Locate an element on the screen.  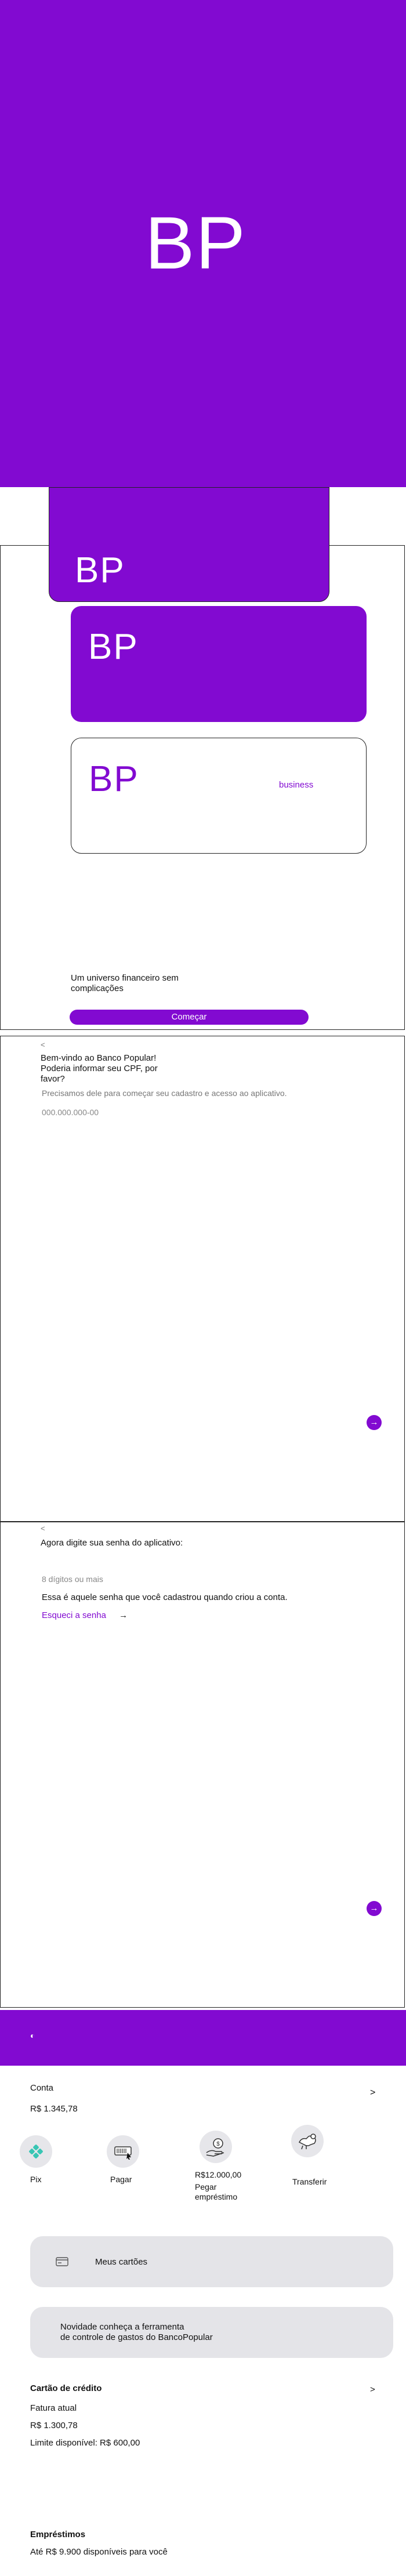
loans-title: Empréstimos is located at coordinates (58, 2534).